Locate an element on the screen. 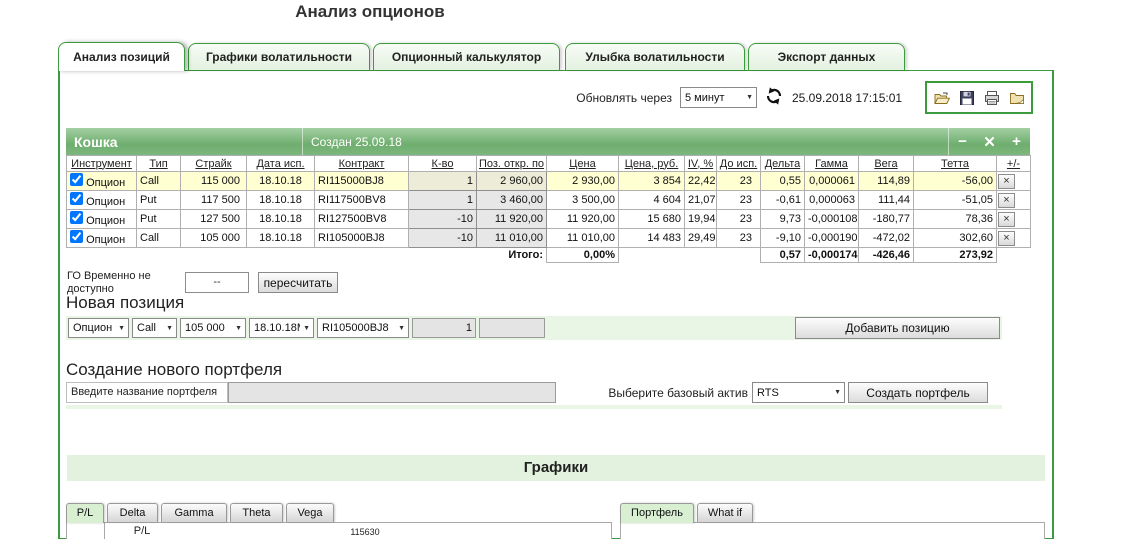 Image resolution: width=1130 pixels, height=539 pixels. recalculate-button: пересчитать is located at coordinates (298, 282).